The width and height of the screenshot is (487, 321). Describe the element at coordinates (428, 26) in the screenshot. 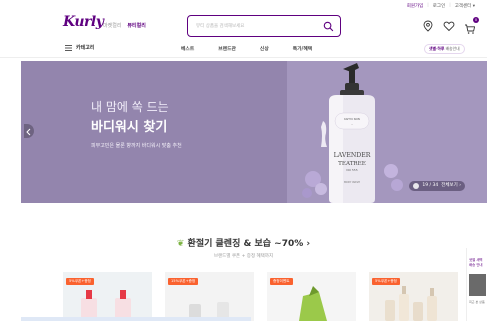

I see `location-icon` at that location.